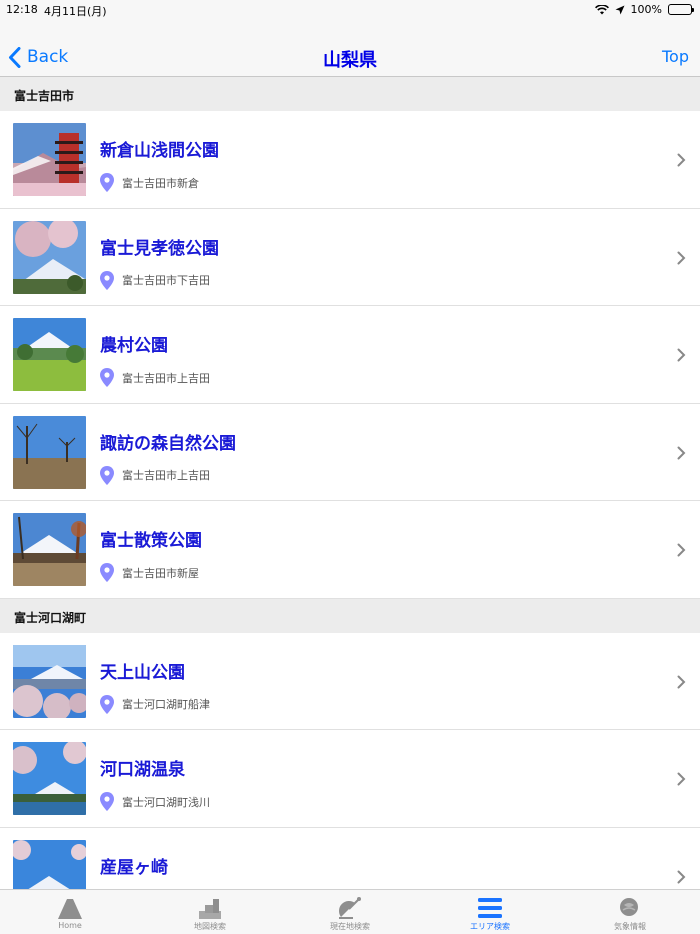 This screenshot has height=934, width=700. Describe the element at coordinates (350, 926) in the screenshot. I see `tab-label: 現在地検索` at that location.